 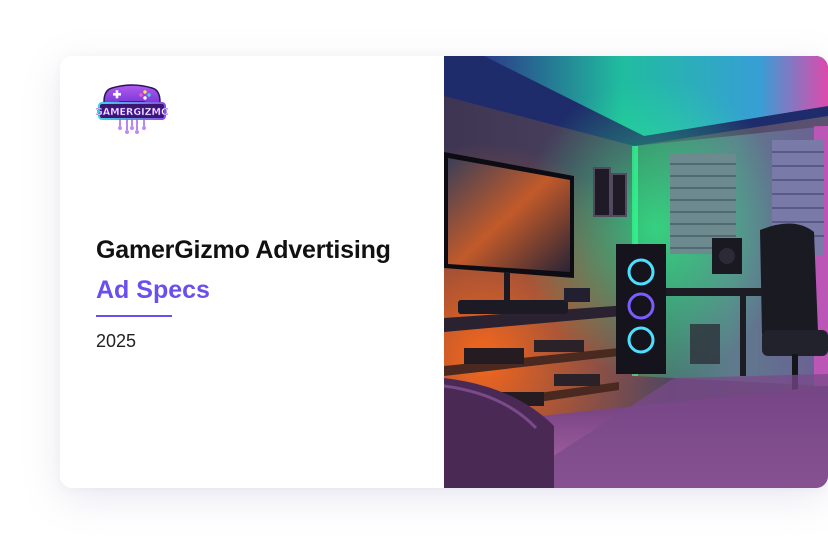 I want to click on page-subtitle: Ad Specs, so click(x=153, y=290).